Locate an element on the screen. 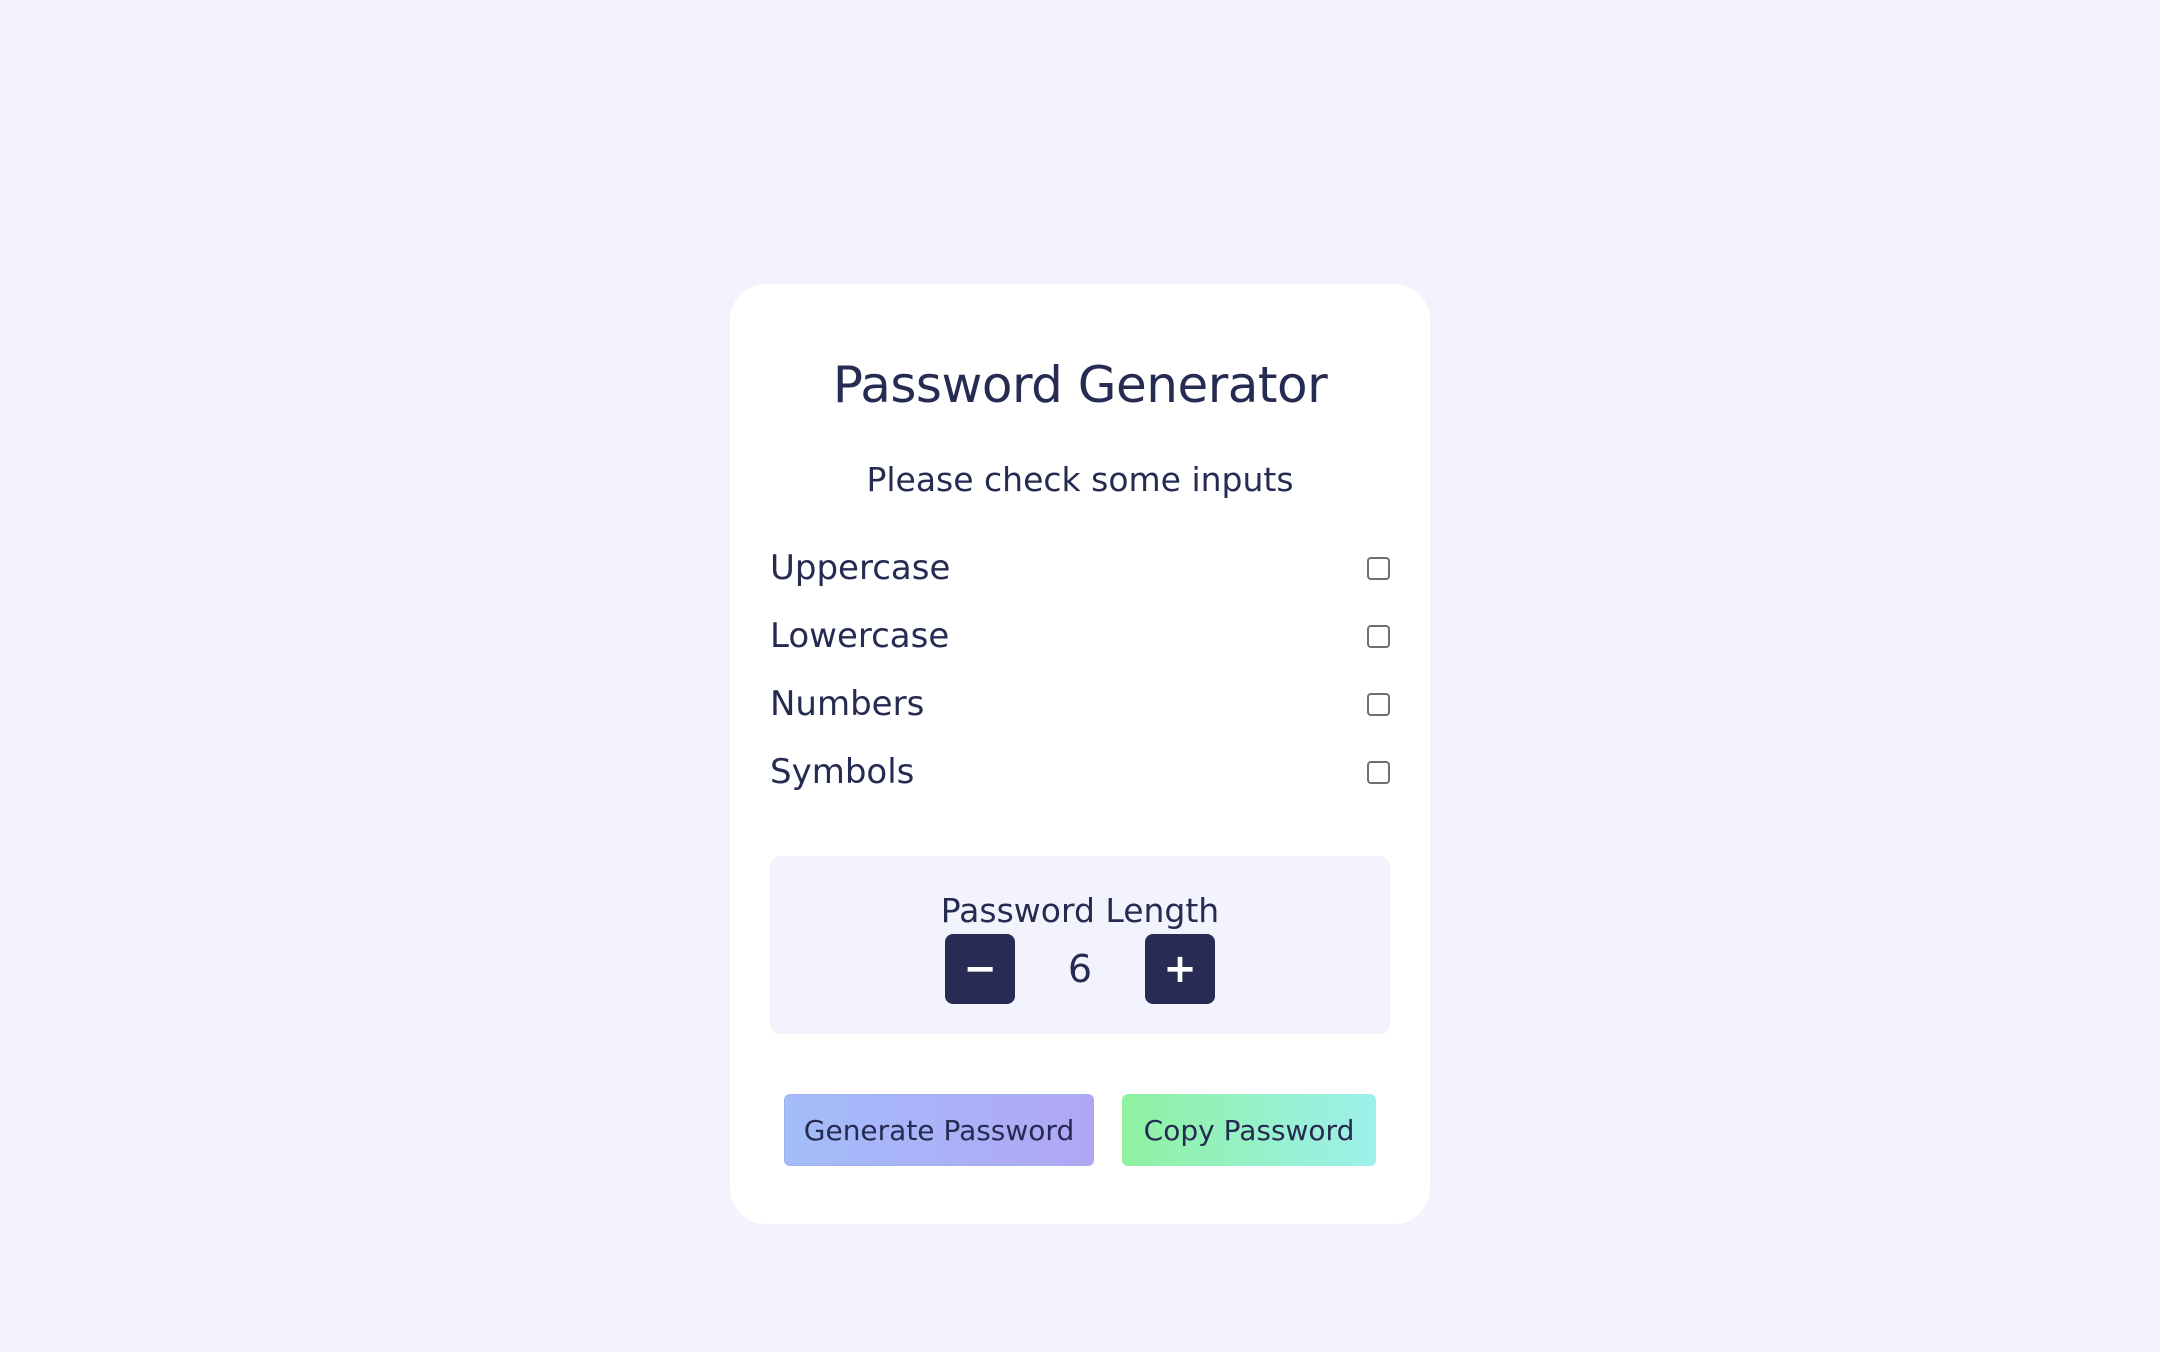 The width and height of the screenshot is (2160, 1352). password-length-label: Password Length is located at coordinates (1080, 910).